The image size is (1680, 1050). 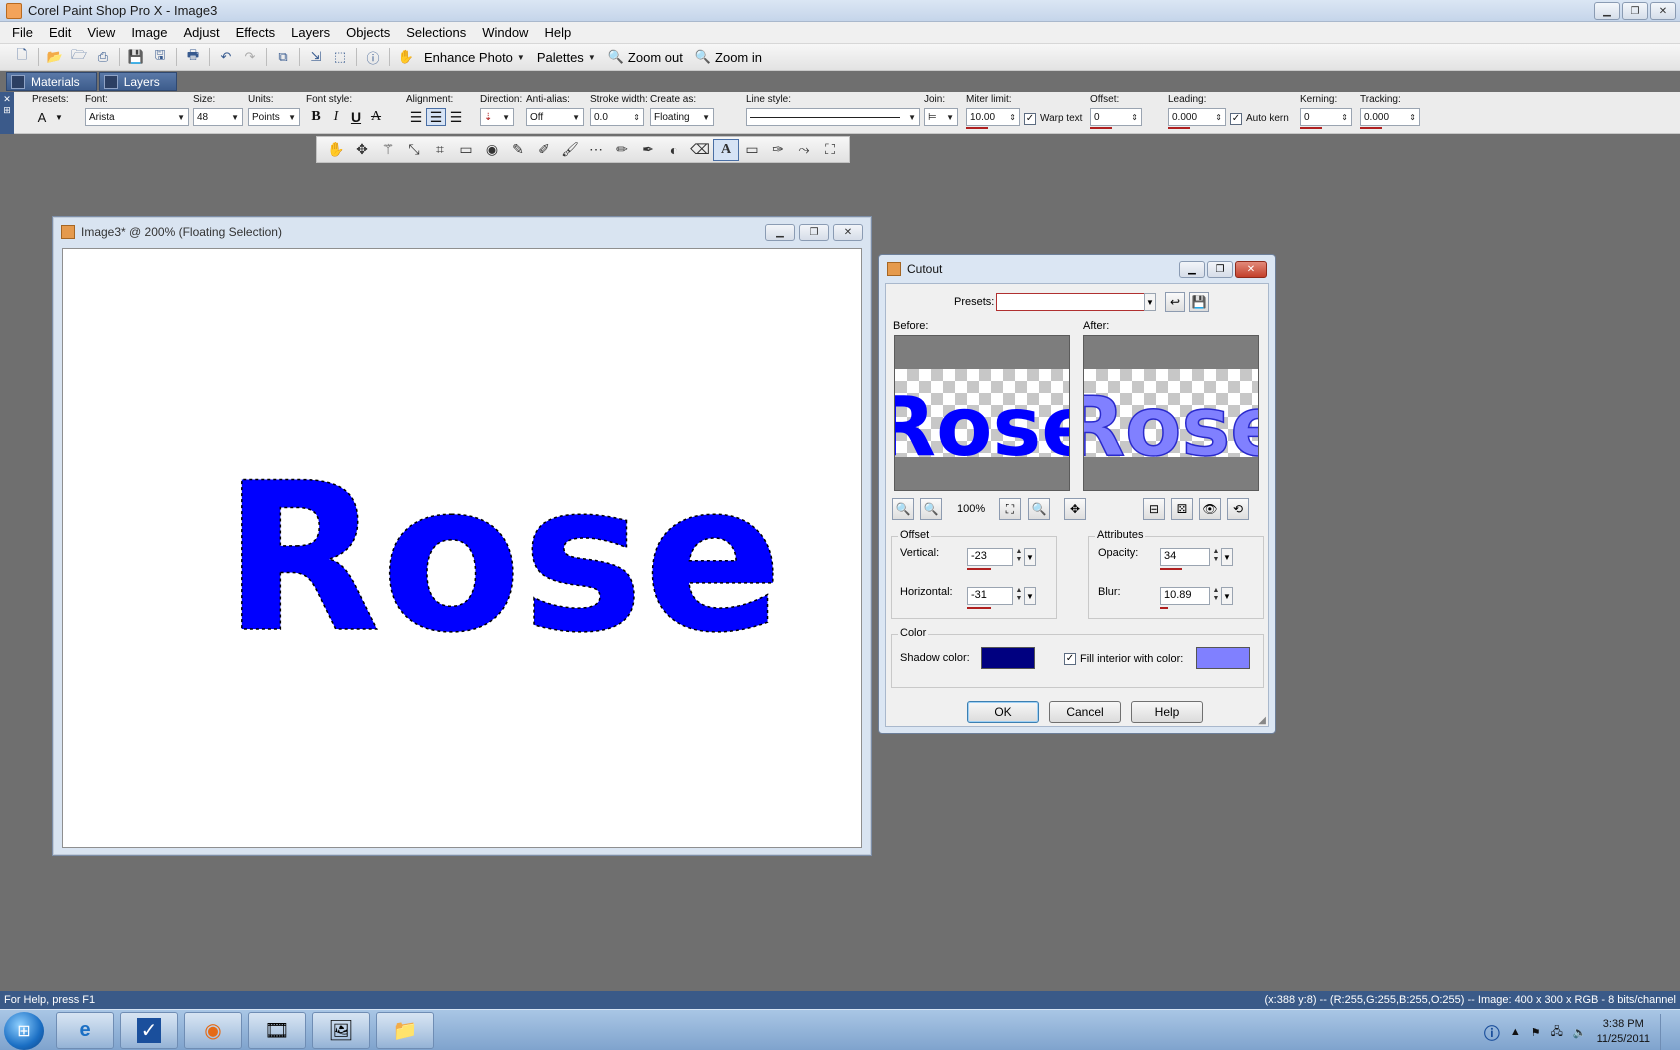 What do you see at coordinates (1039, 509) in the screenshot?
I see `preview-zoom-icon: 🔍` at bounding box center [1039, 509].